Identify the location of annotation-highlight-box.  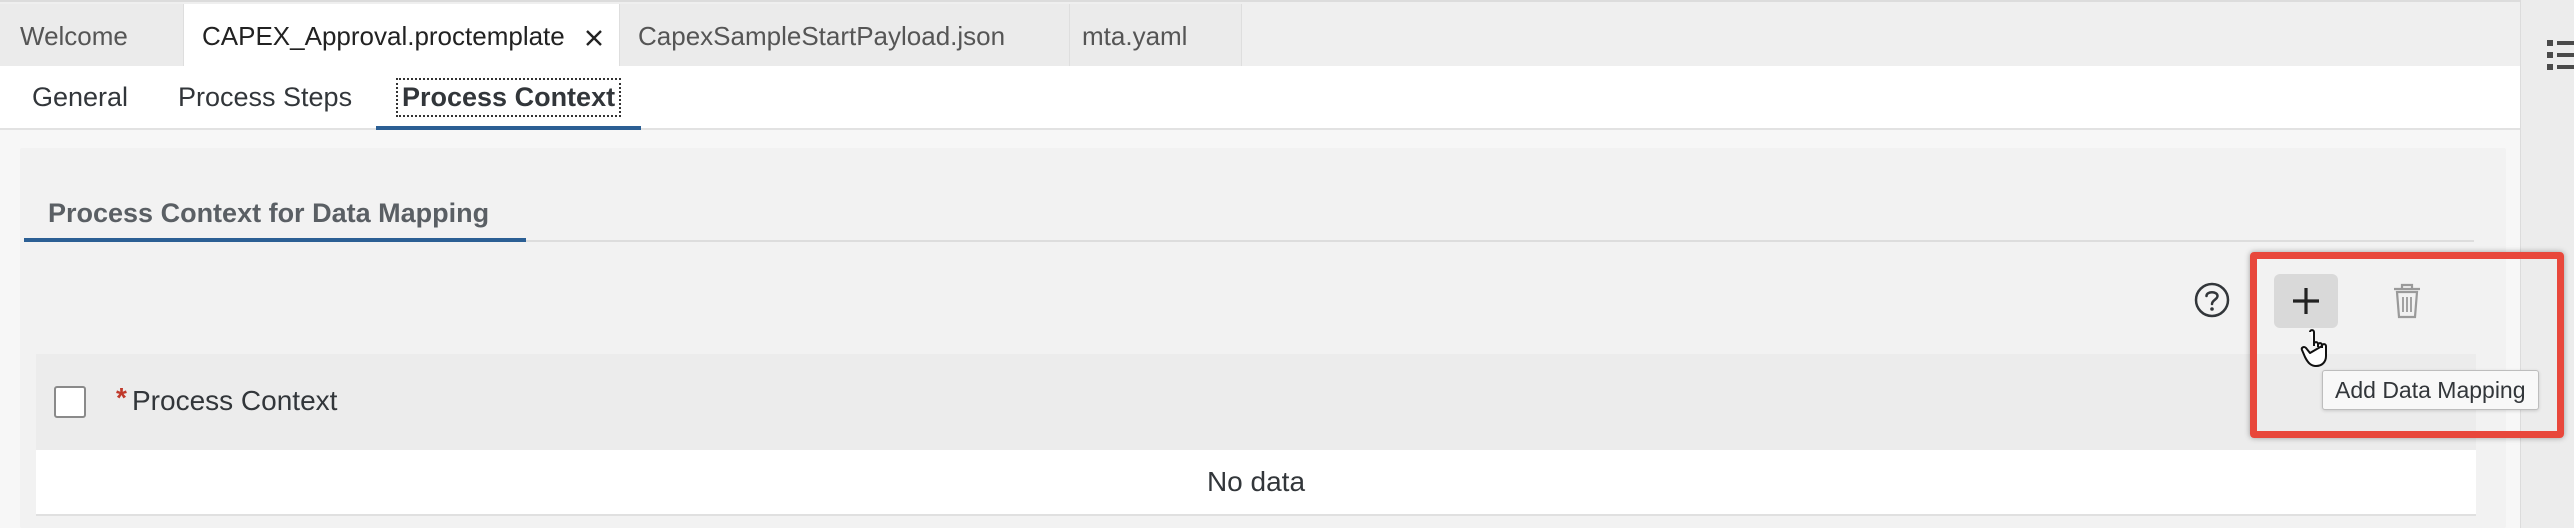
(2407, 345).